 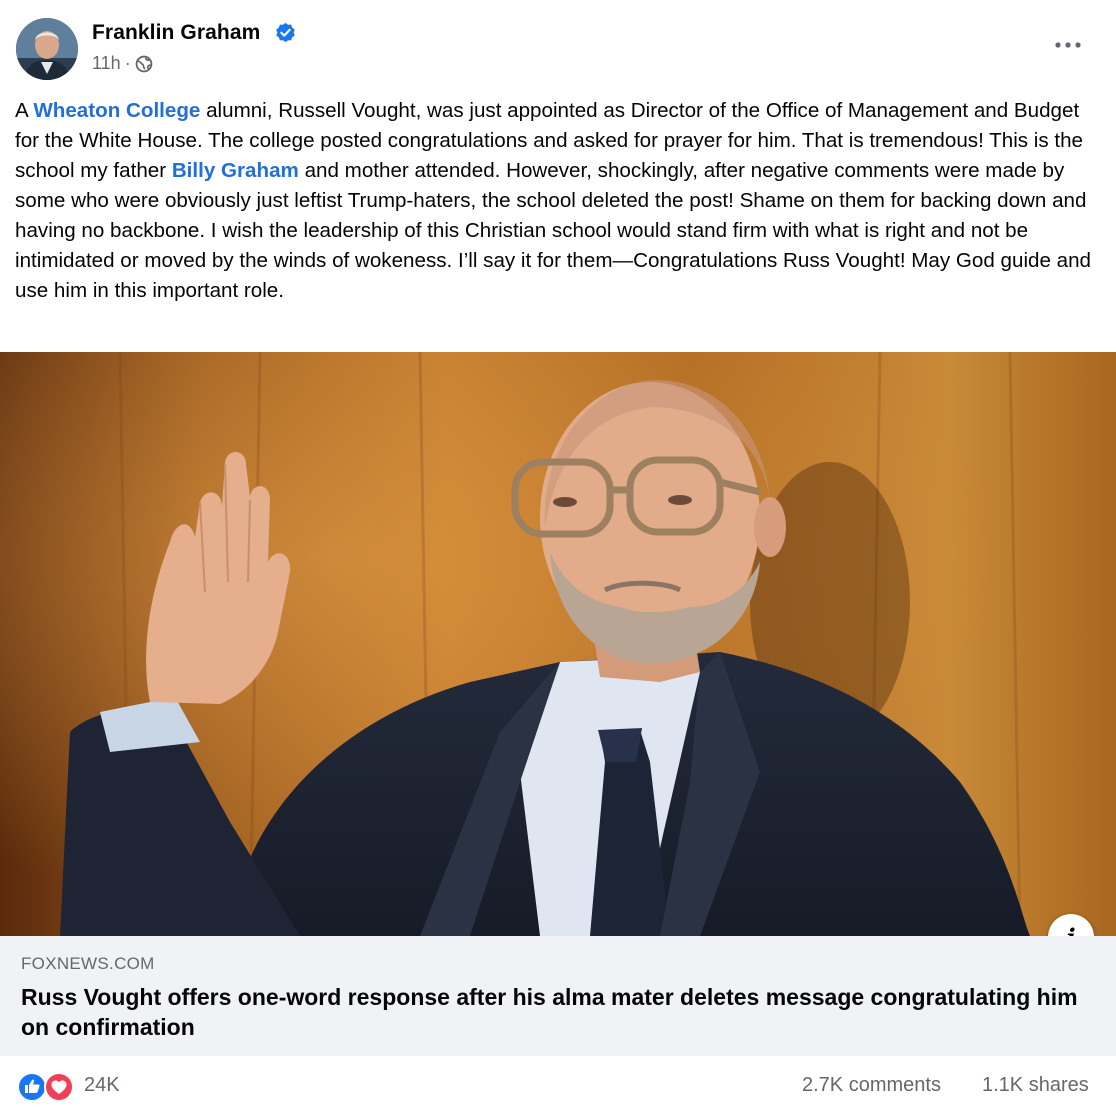 I want to click on globe-icon, so click(x=144, y=63).